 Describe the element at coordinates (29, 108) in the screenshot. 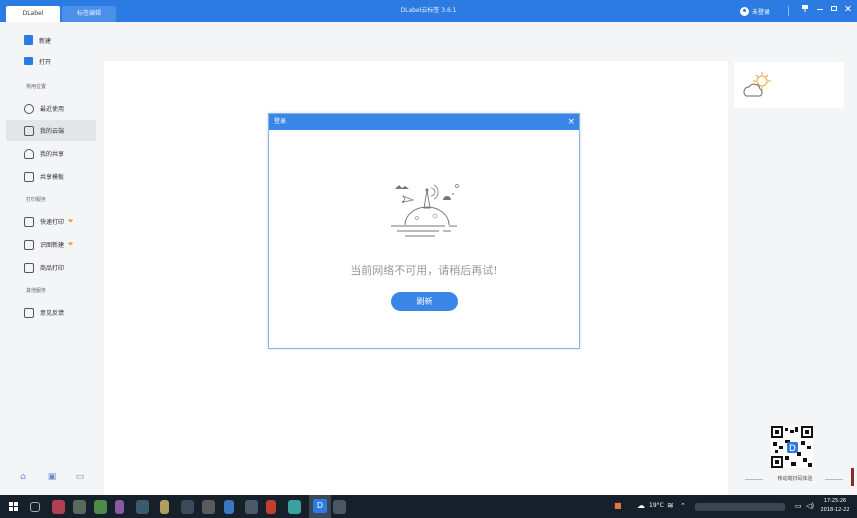

I see `clock-icon` at that location.